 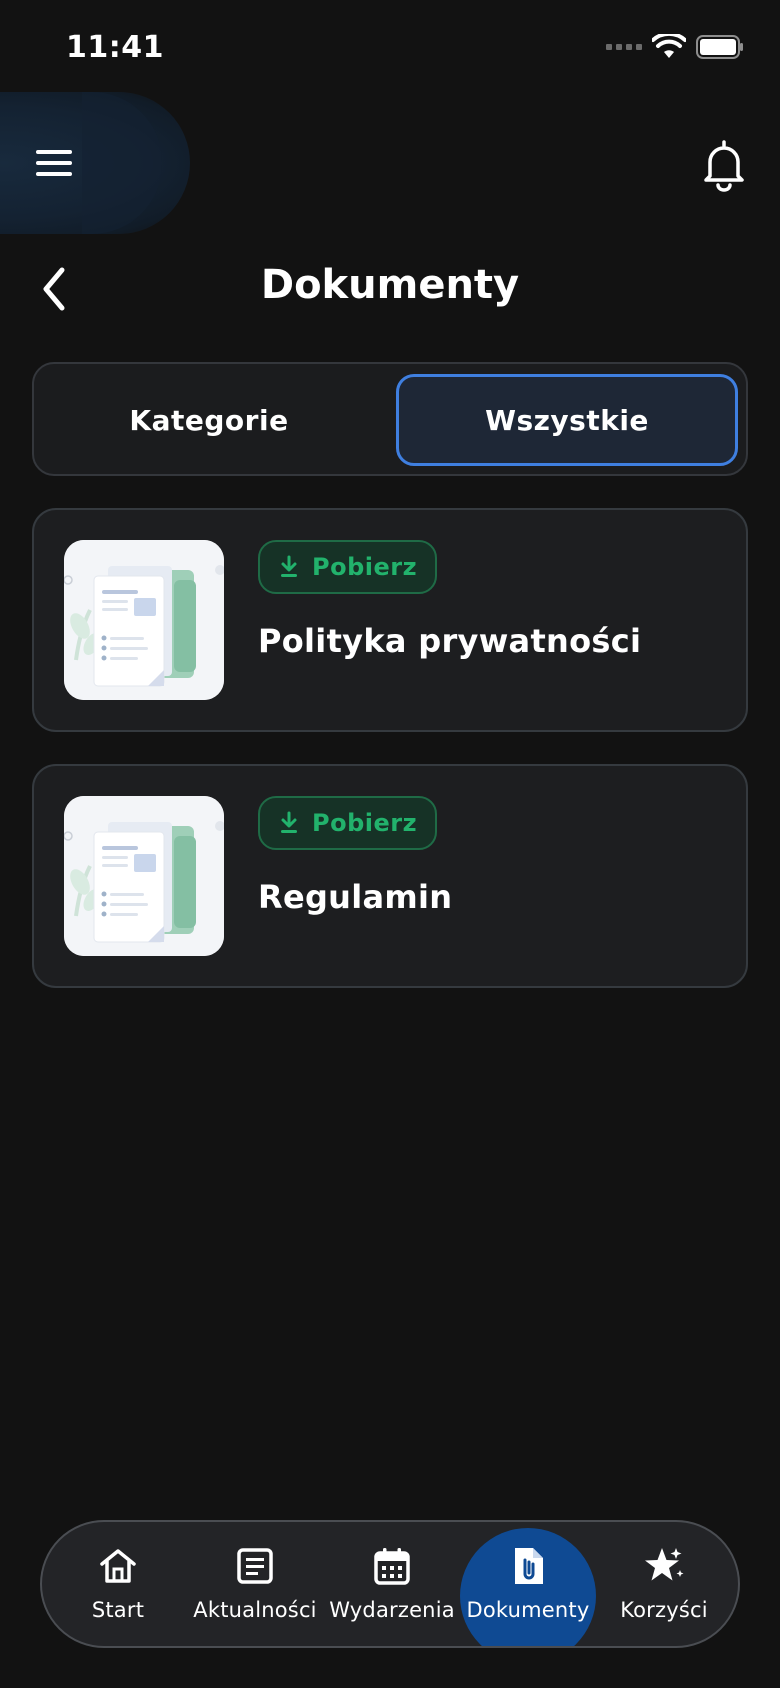 I want to click on nav-item-dokumenty: Dokumenty, so click(x=528, y=1584).